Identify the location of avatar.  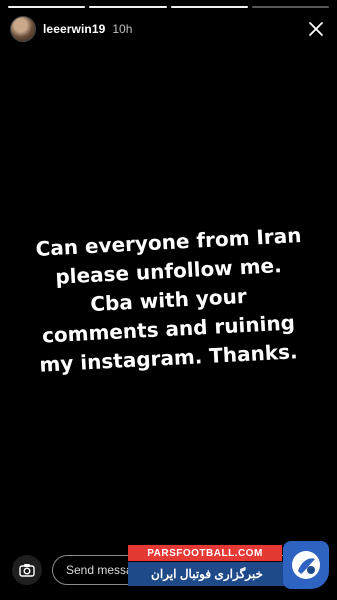
(23, 29).